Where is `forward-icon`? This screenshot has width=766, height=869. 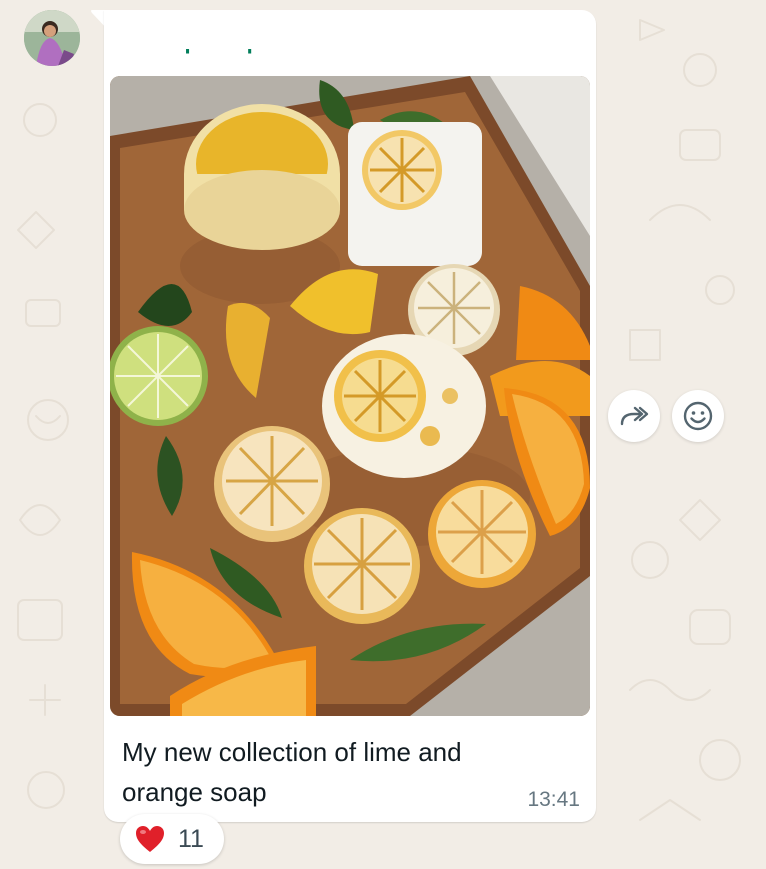 forward-icon is located at coordinates (634, 416).